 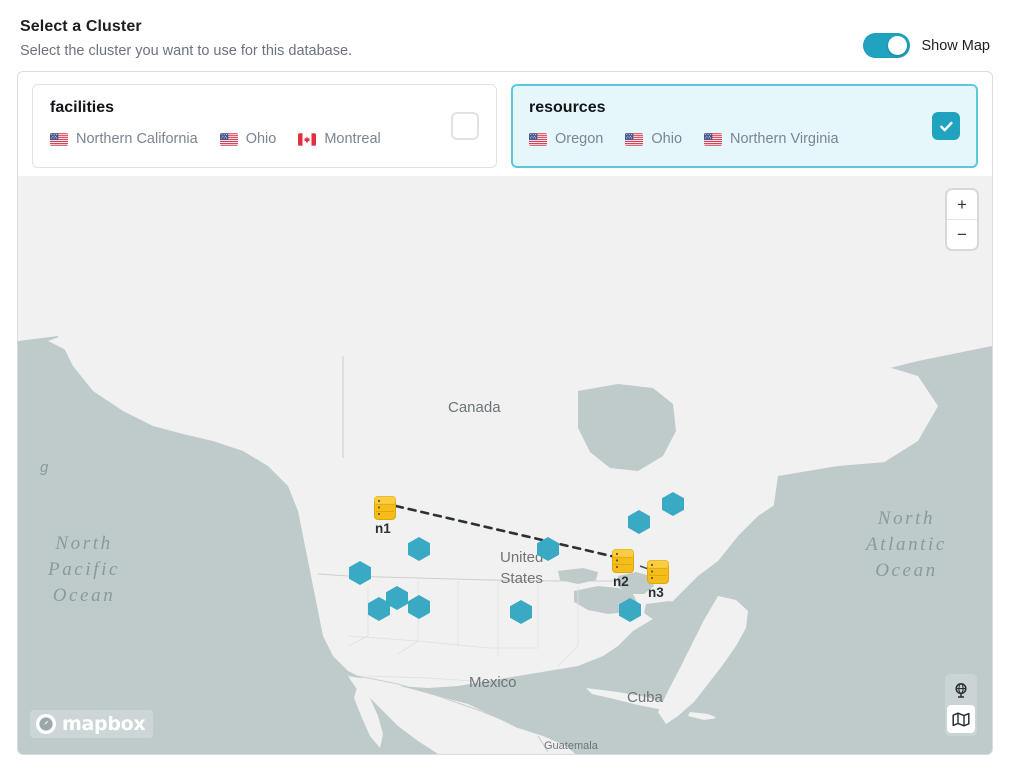 What do you see at coordinates (579, 139) in the screenshot?
I see `region-label: Oregon` at bounding box center [579, 139].